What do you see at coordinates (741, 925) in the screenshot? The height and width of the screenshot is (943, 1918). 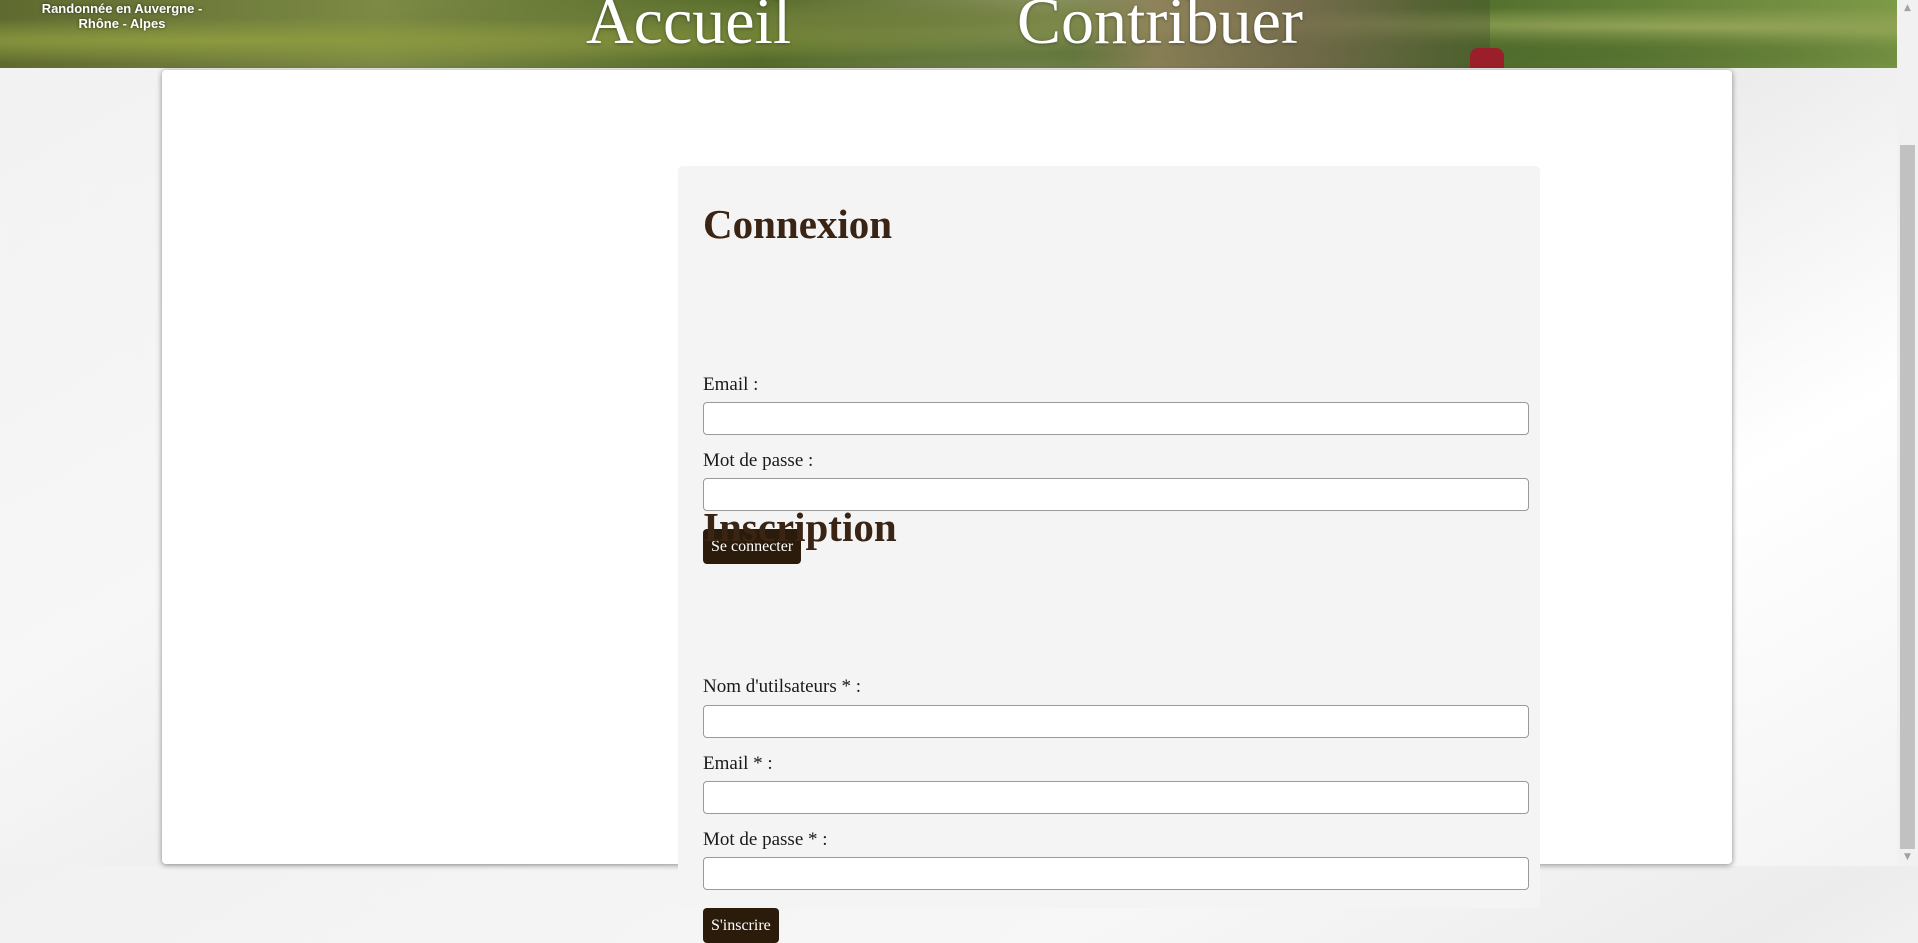 I see `register-submit-button: S'inscrire` at bounding box center [741, 925].